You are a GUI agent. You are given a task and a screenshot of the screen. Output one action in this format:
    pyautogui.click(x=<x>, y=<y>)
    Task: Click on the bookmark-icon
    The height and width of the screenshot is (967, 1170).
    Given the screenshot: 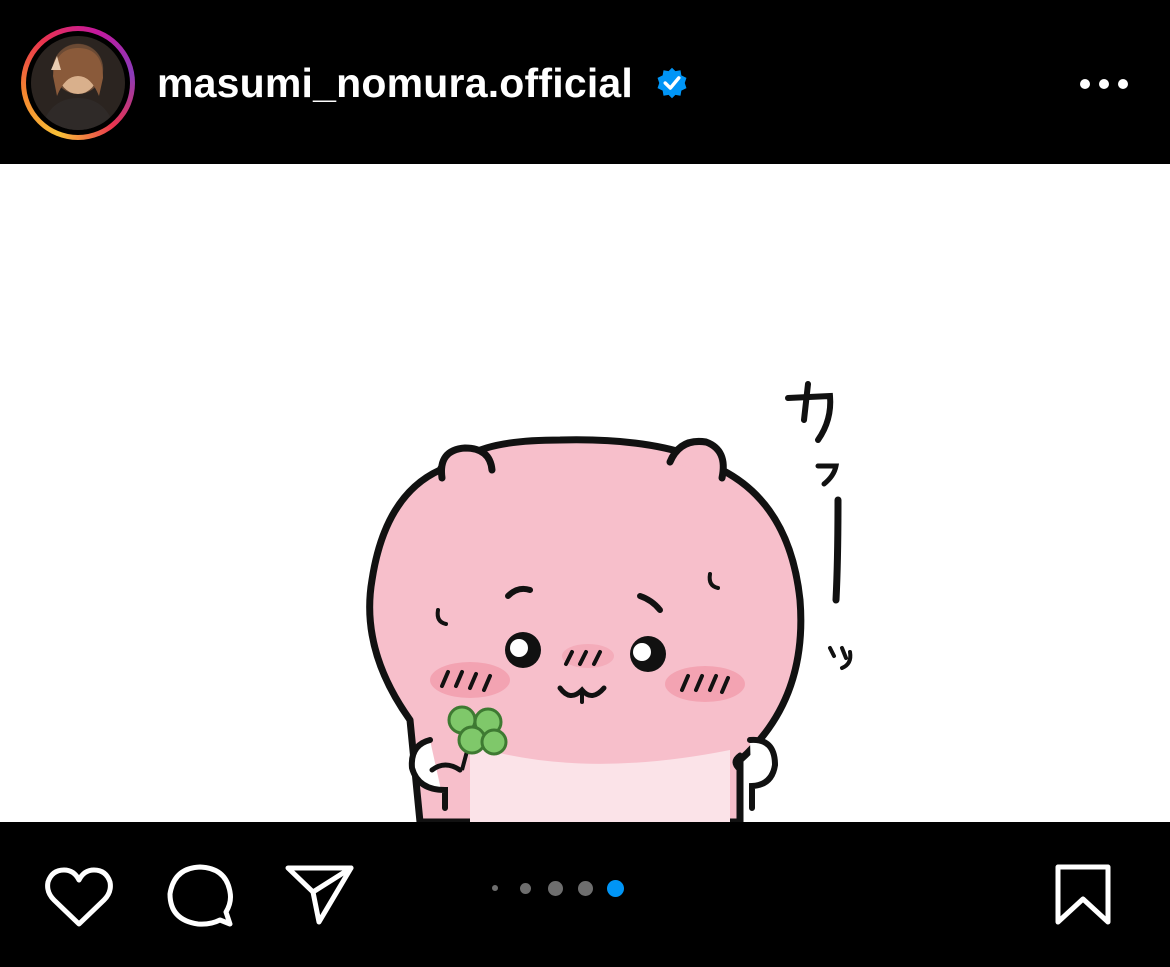 What is the action you would take?
    pyautogui.click(x=1083, y=895)
    